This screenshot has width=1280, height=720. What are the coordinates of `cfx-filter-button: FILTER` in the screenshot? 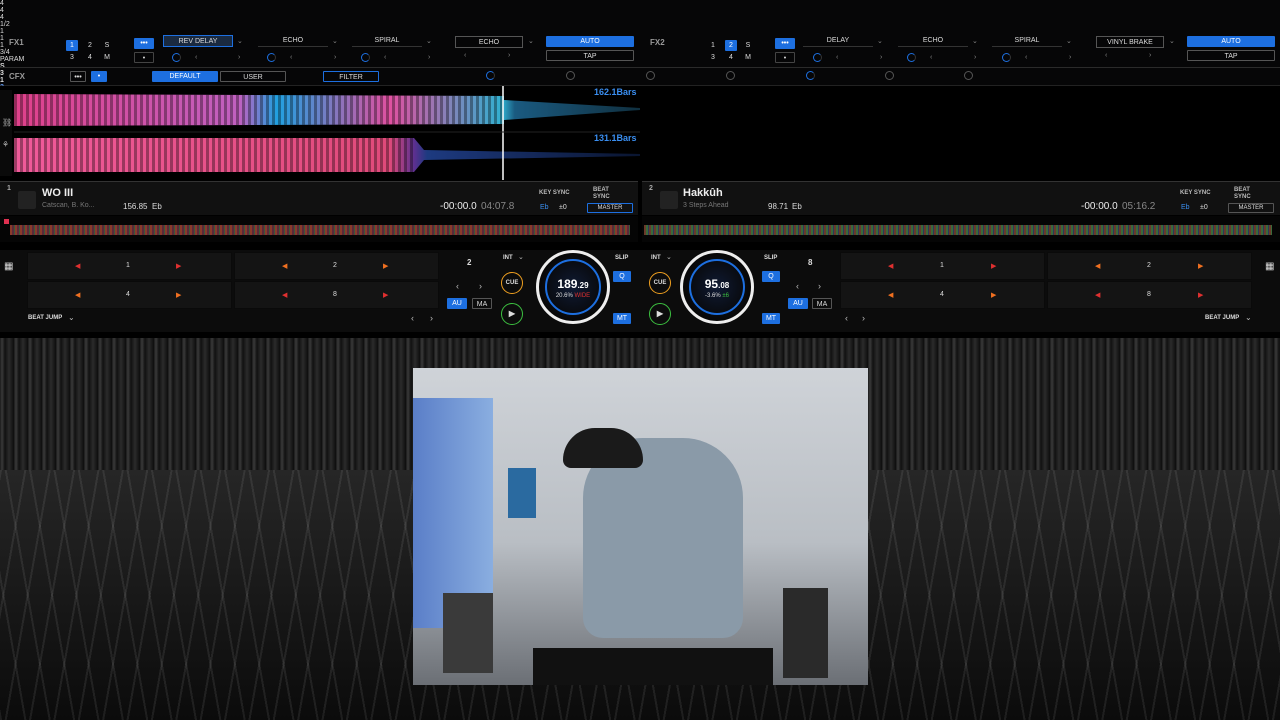 It's located at (351, 76).